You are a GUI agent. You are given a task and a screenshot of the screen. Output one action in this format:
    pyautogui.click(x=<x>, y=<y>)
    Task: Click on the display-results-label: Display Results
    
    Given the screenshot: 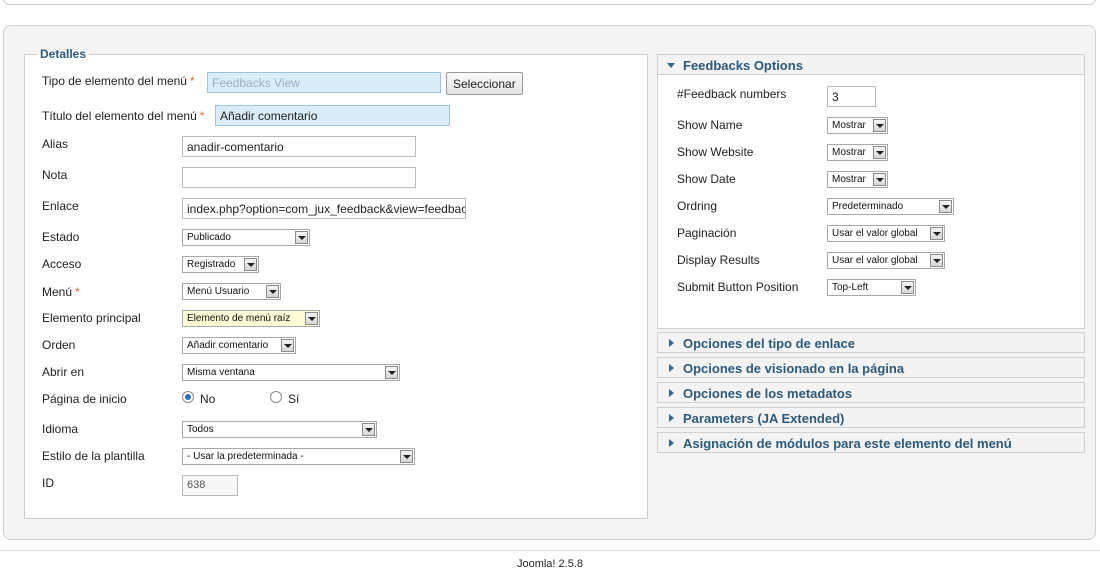 What is the action you would take?
    pyautogui.click(x=718, y=260)
    